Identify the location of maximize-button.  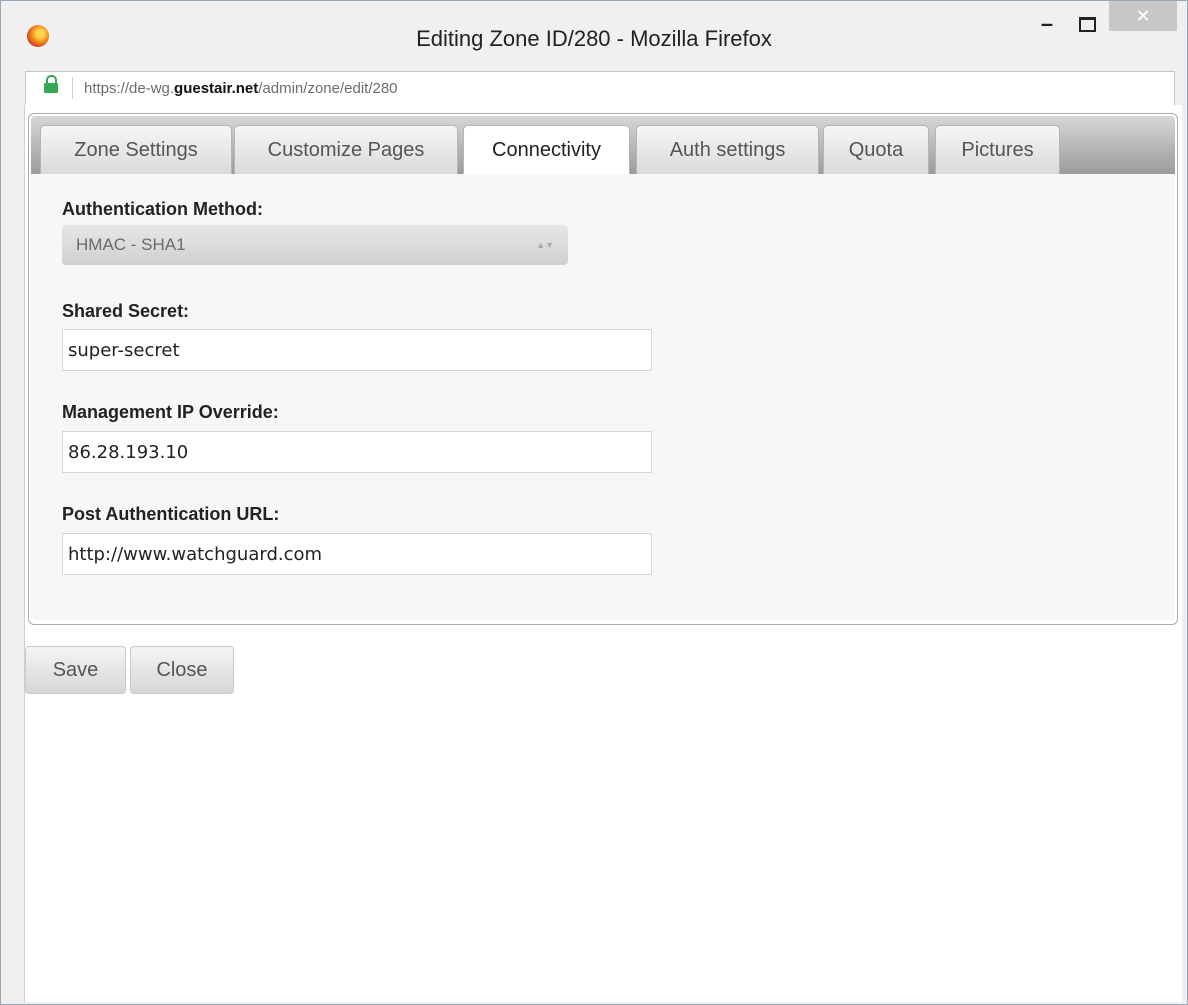
(1087, 24).